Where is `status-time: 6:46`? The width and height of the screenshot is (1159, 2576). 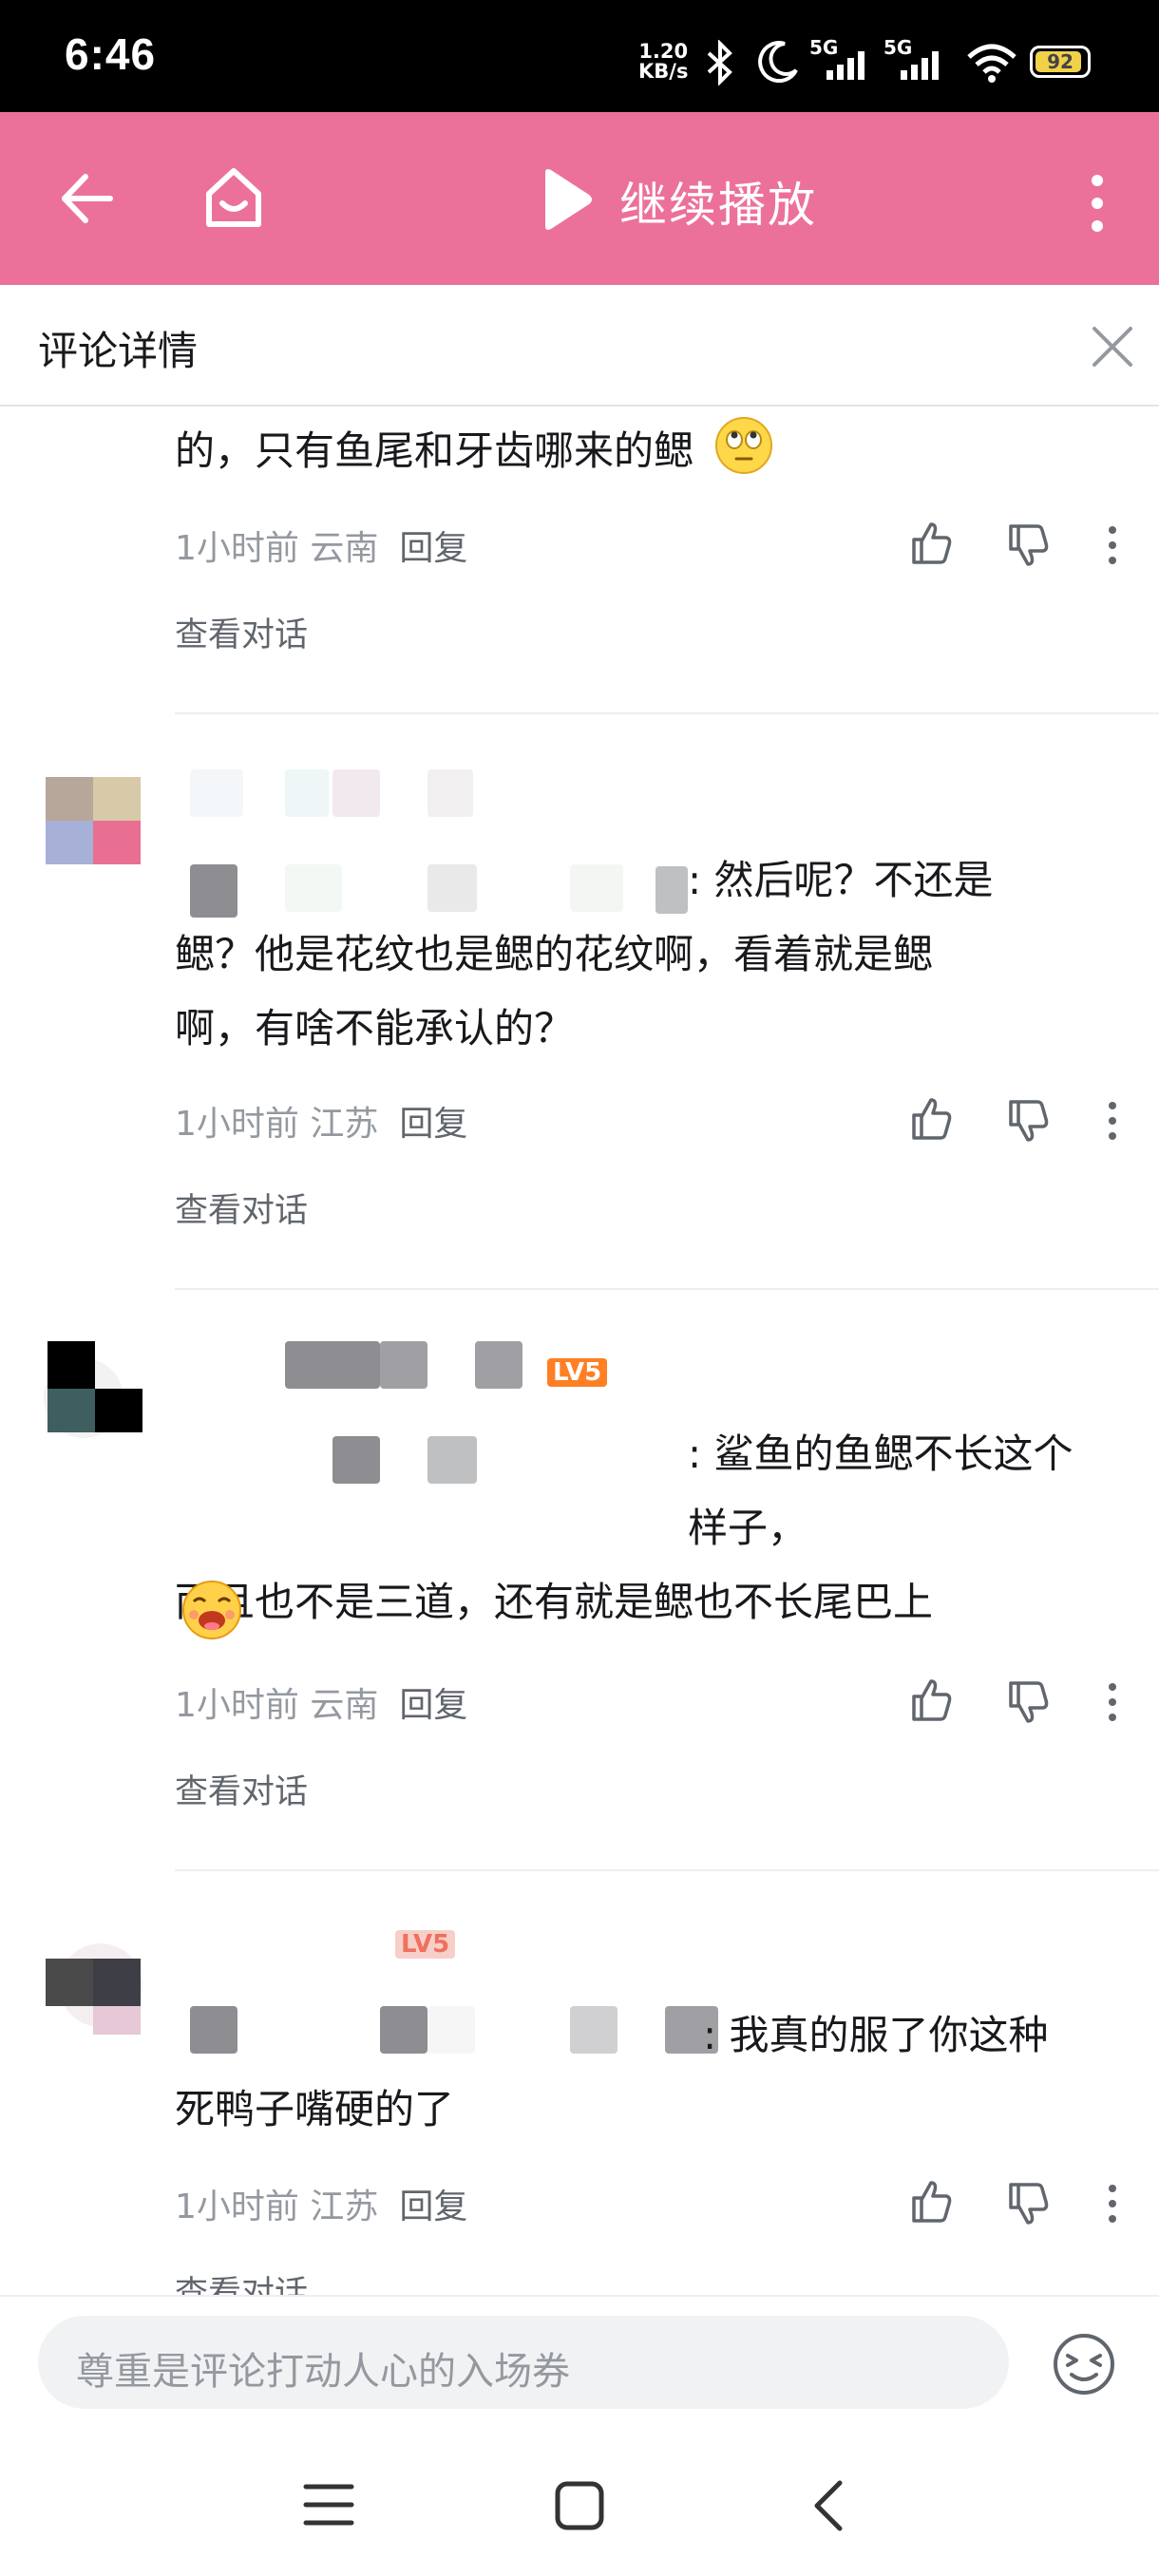 status-time: 6:46 is located at coordinates (111, 54).